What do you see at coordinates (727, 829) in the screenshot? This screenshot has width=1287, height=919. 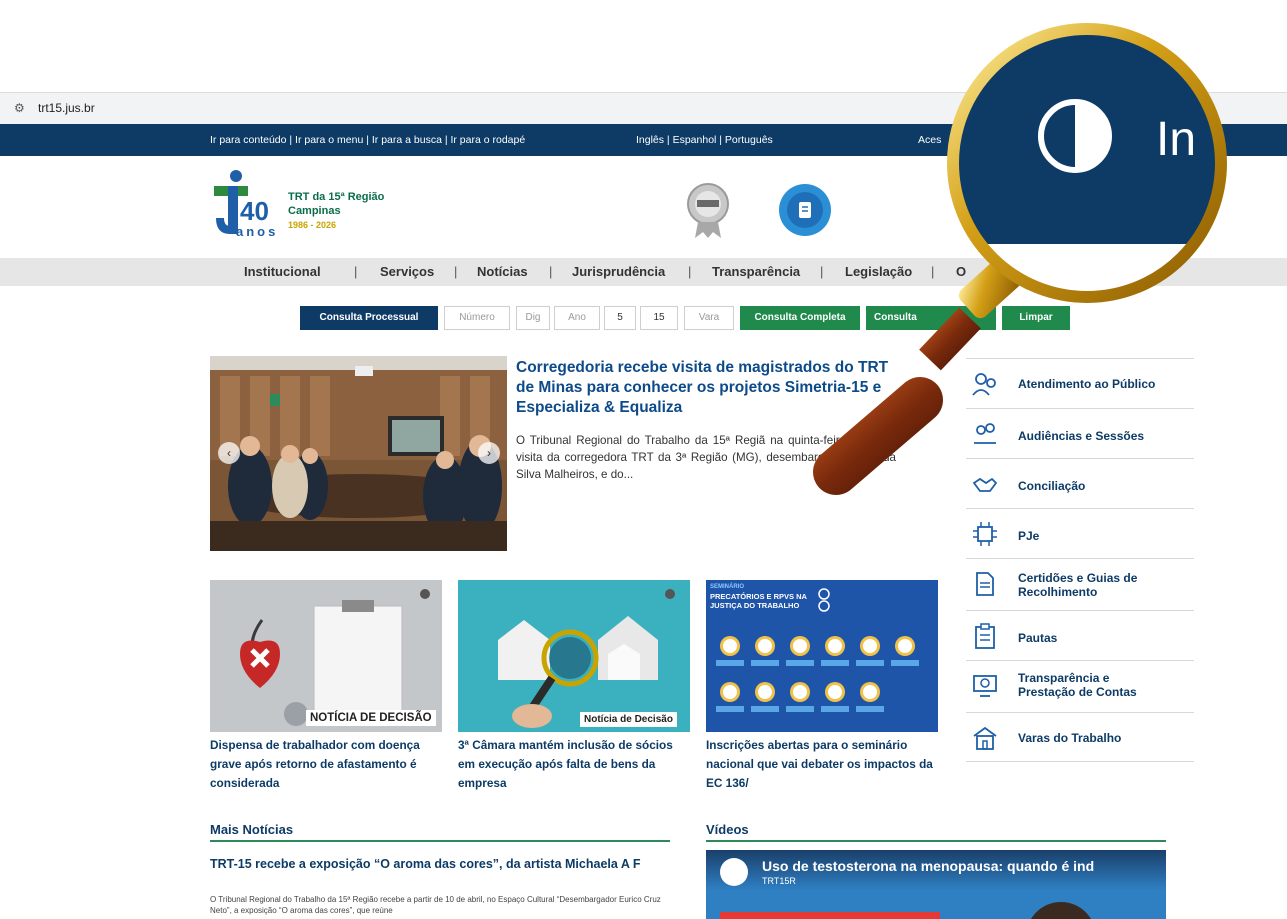 I see `videos-heading: Vídeos` at bounding box center [727, 829].